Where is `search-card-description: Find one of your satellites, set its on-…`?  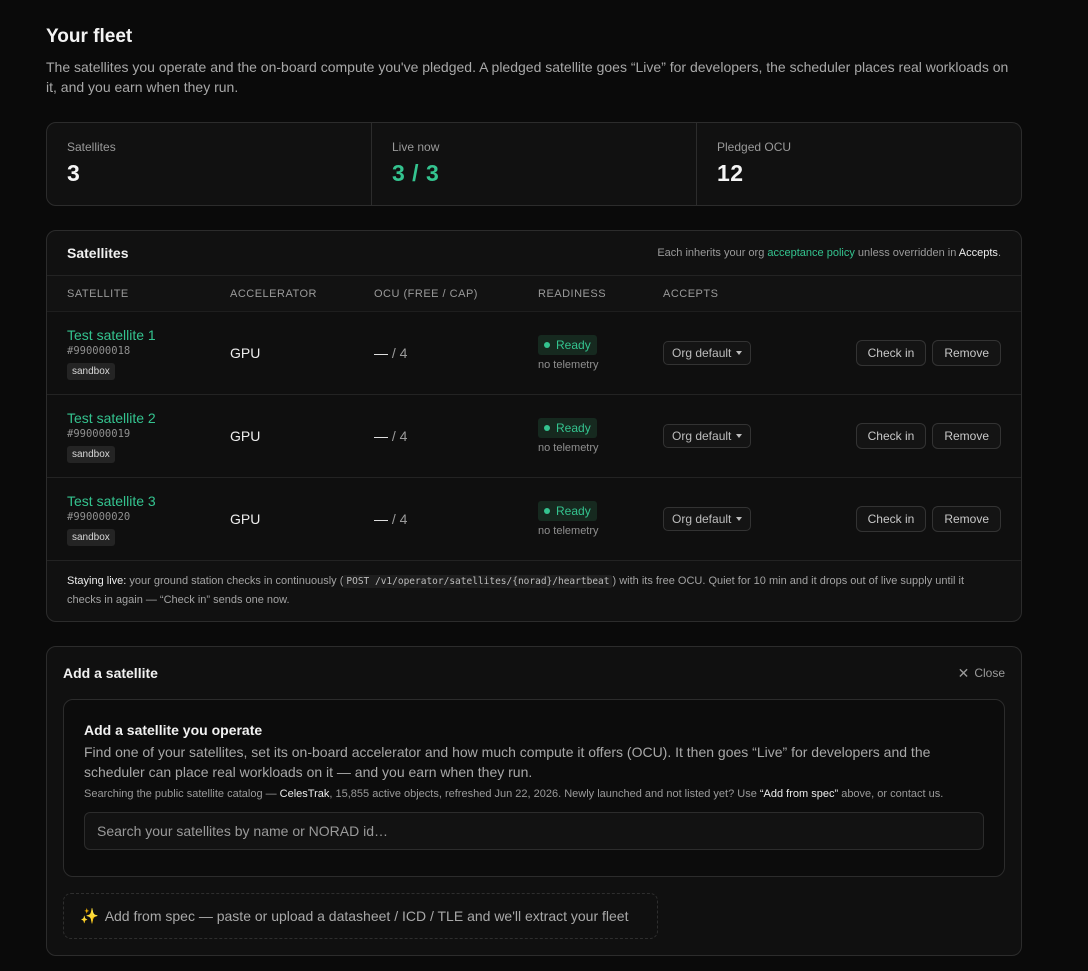
search-card-description: Find one of your satellites, set its on-… is located at coordinates (507, 762).